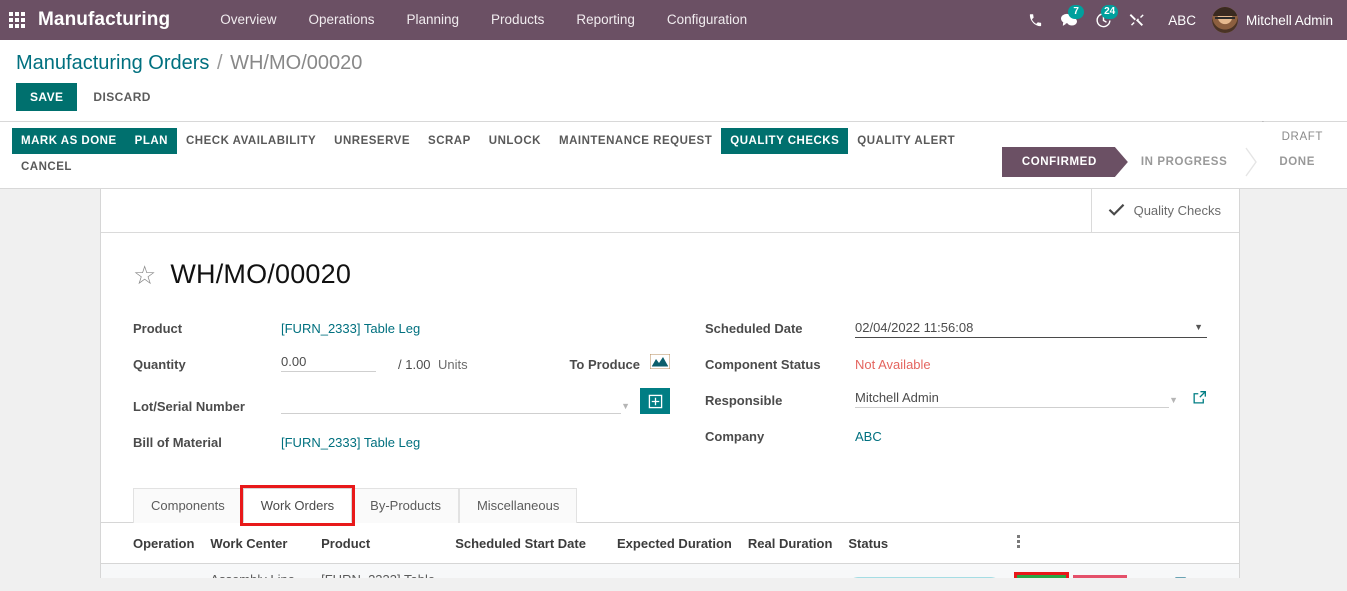 This screenshot has height=591, width=1347. Describe the element at coordinates (673, 98) in the screenshot. I see `record-actions: SAVE DISCARD` at that location.